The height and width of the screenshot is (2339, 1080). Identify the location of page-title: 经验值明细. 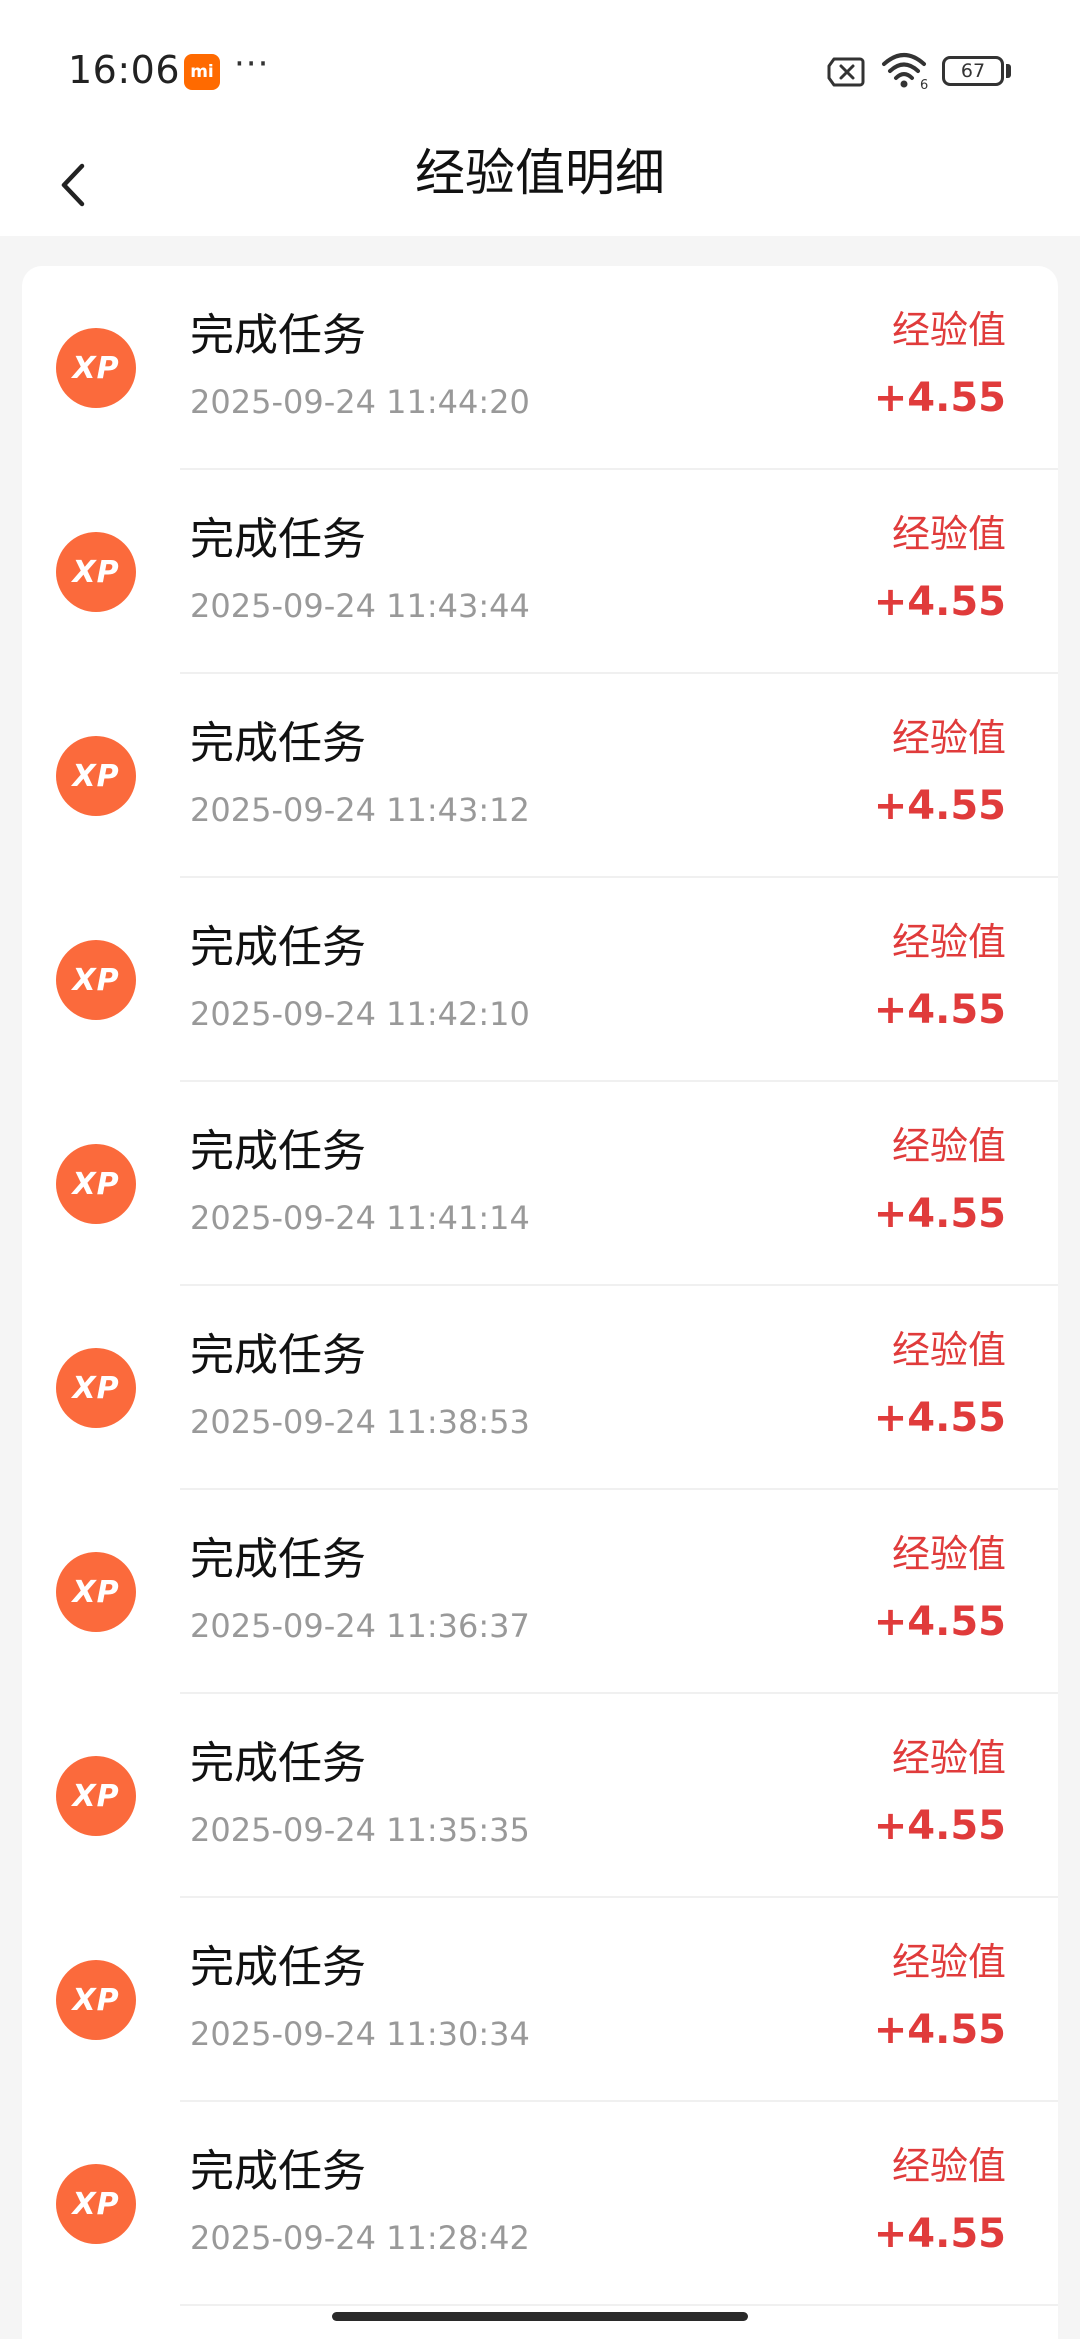
(540, 173).